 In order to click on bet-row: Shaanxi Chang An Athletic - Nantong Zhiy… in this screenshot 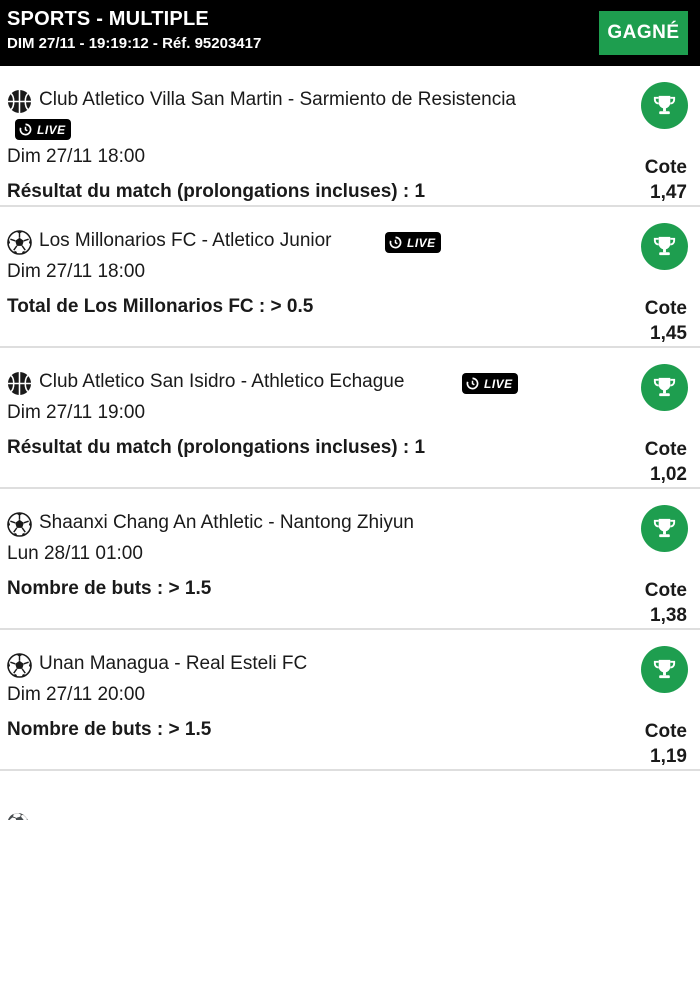, I will do `click(350, 559)`.